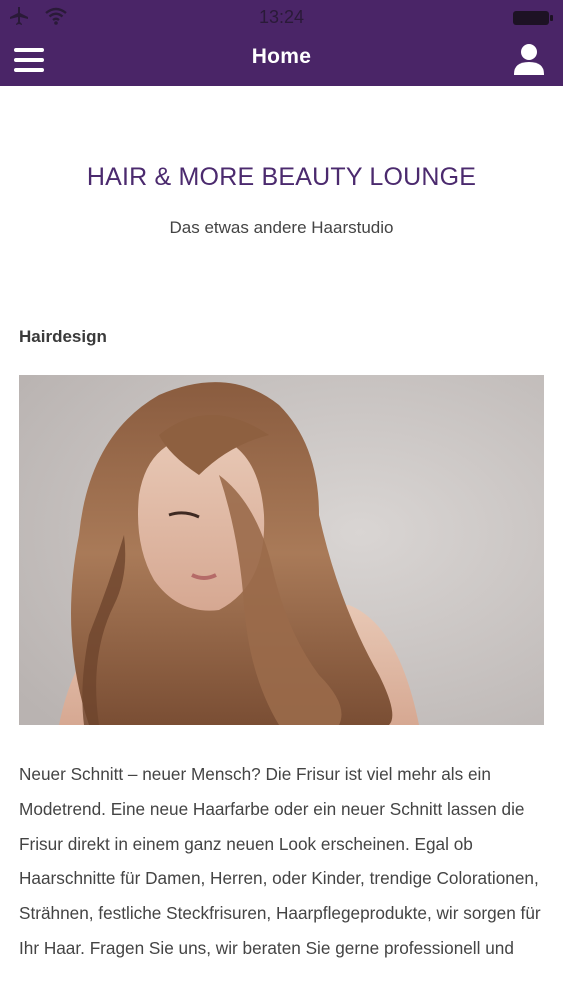 This screenshot has height=1000, width=563. What do you see at coordinates (281, 56) in the screenshot?
I see `nav-title: Home` at bounding box center [281, 56].